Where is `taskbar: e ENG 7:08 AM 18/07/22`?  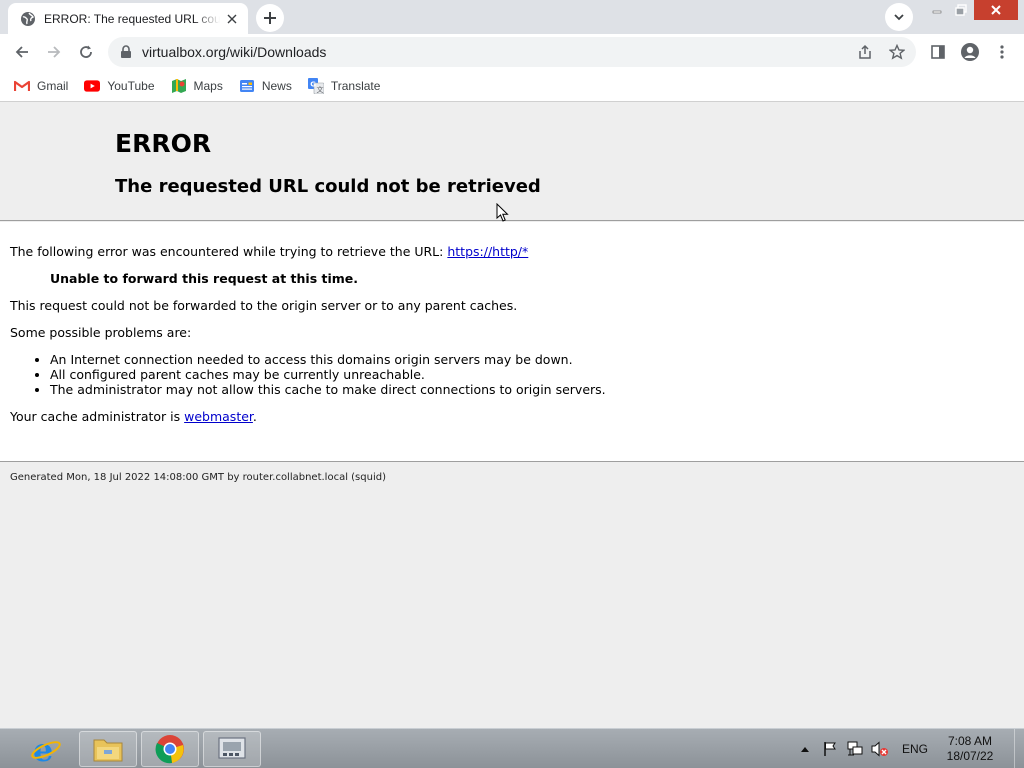
taskbar: e ENG 7:08 AM 18/07/22 is located at coordinates (512, 748).